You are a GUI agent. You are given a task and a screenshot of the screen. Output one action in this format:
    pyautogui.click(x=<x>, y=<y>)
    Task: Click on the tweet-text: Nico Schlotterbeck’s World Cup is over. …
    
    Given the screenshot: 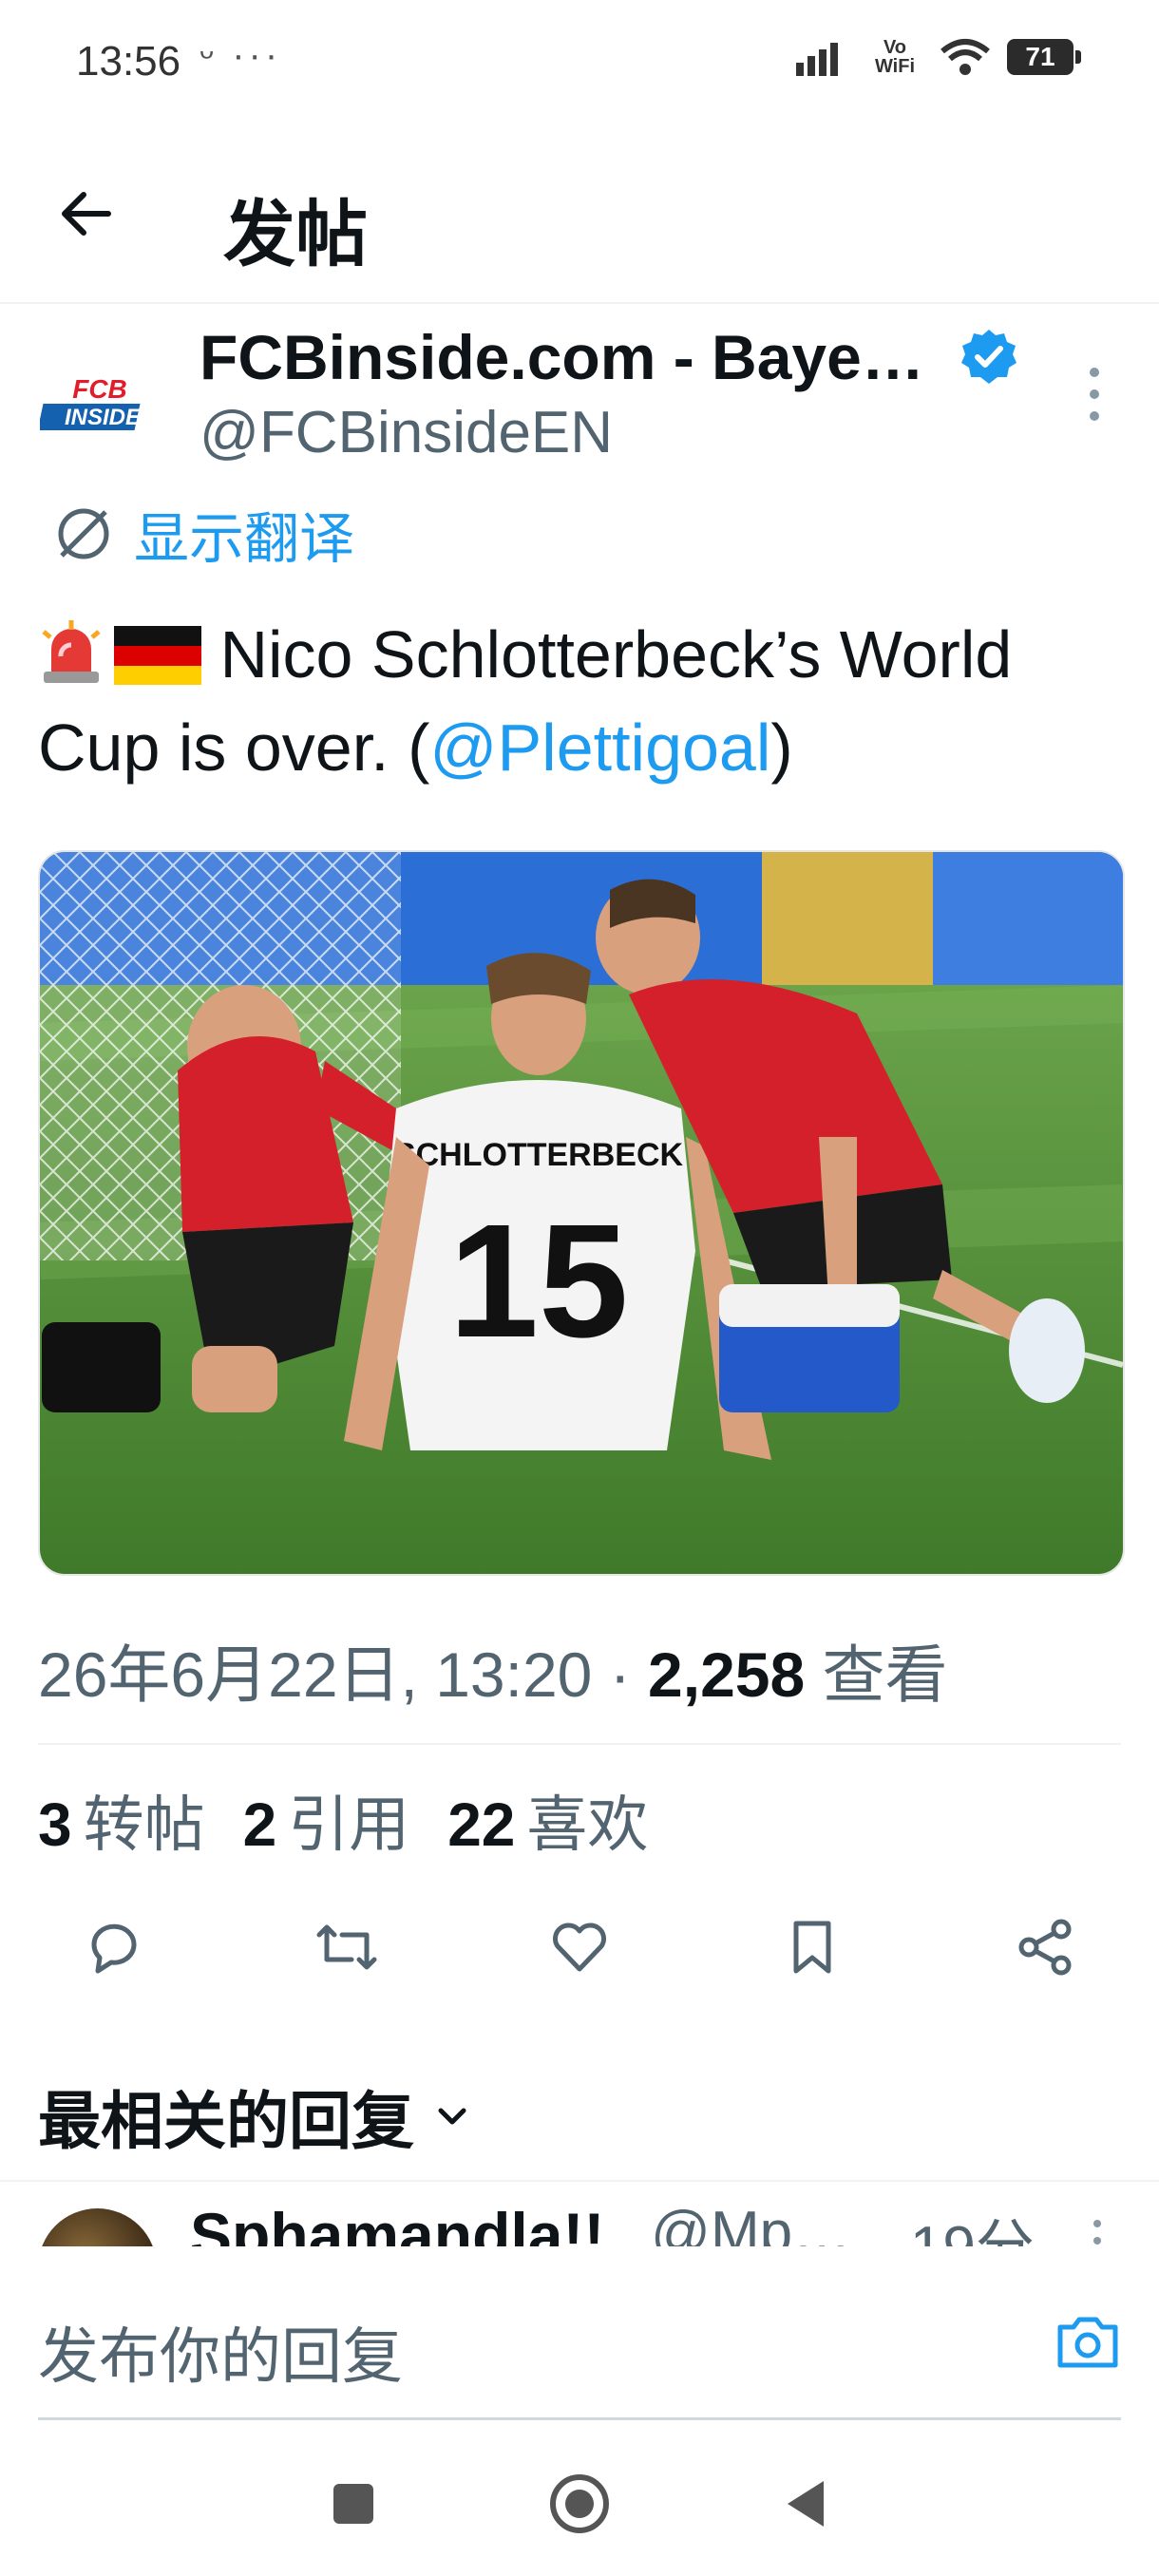 What is the action you would take?
    pyautogui.click(x=579, y=701)
    